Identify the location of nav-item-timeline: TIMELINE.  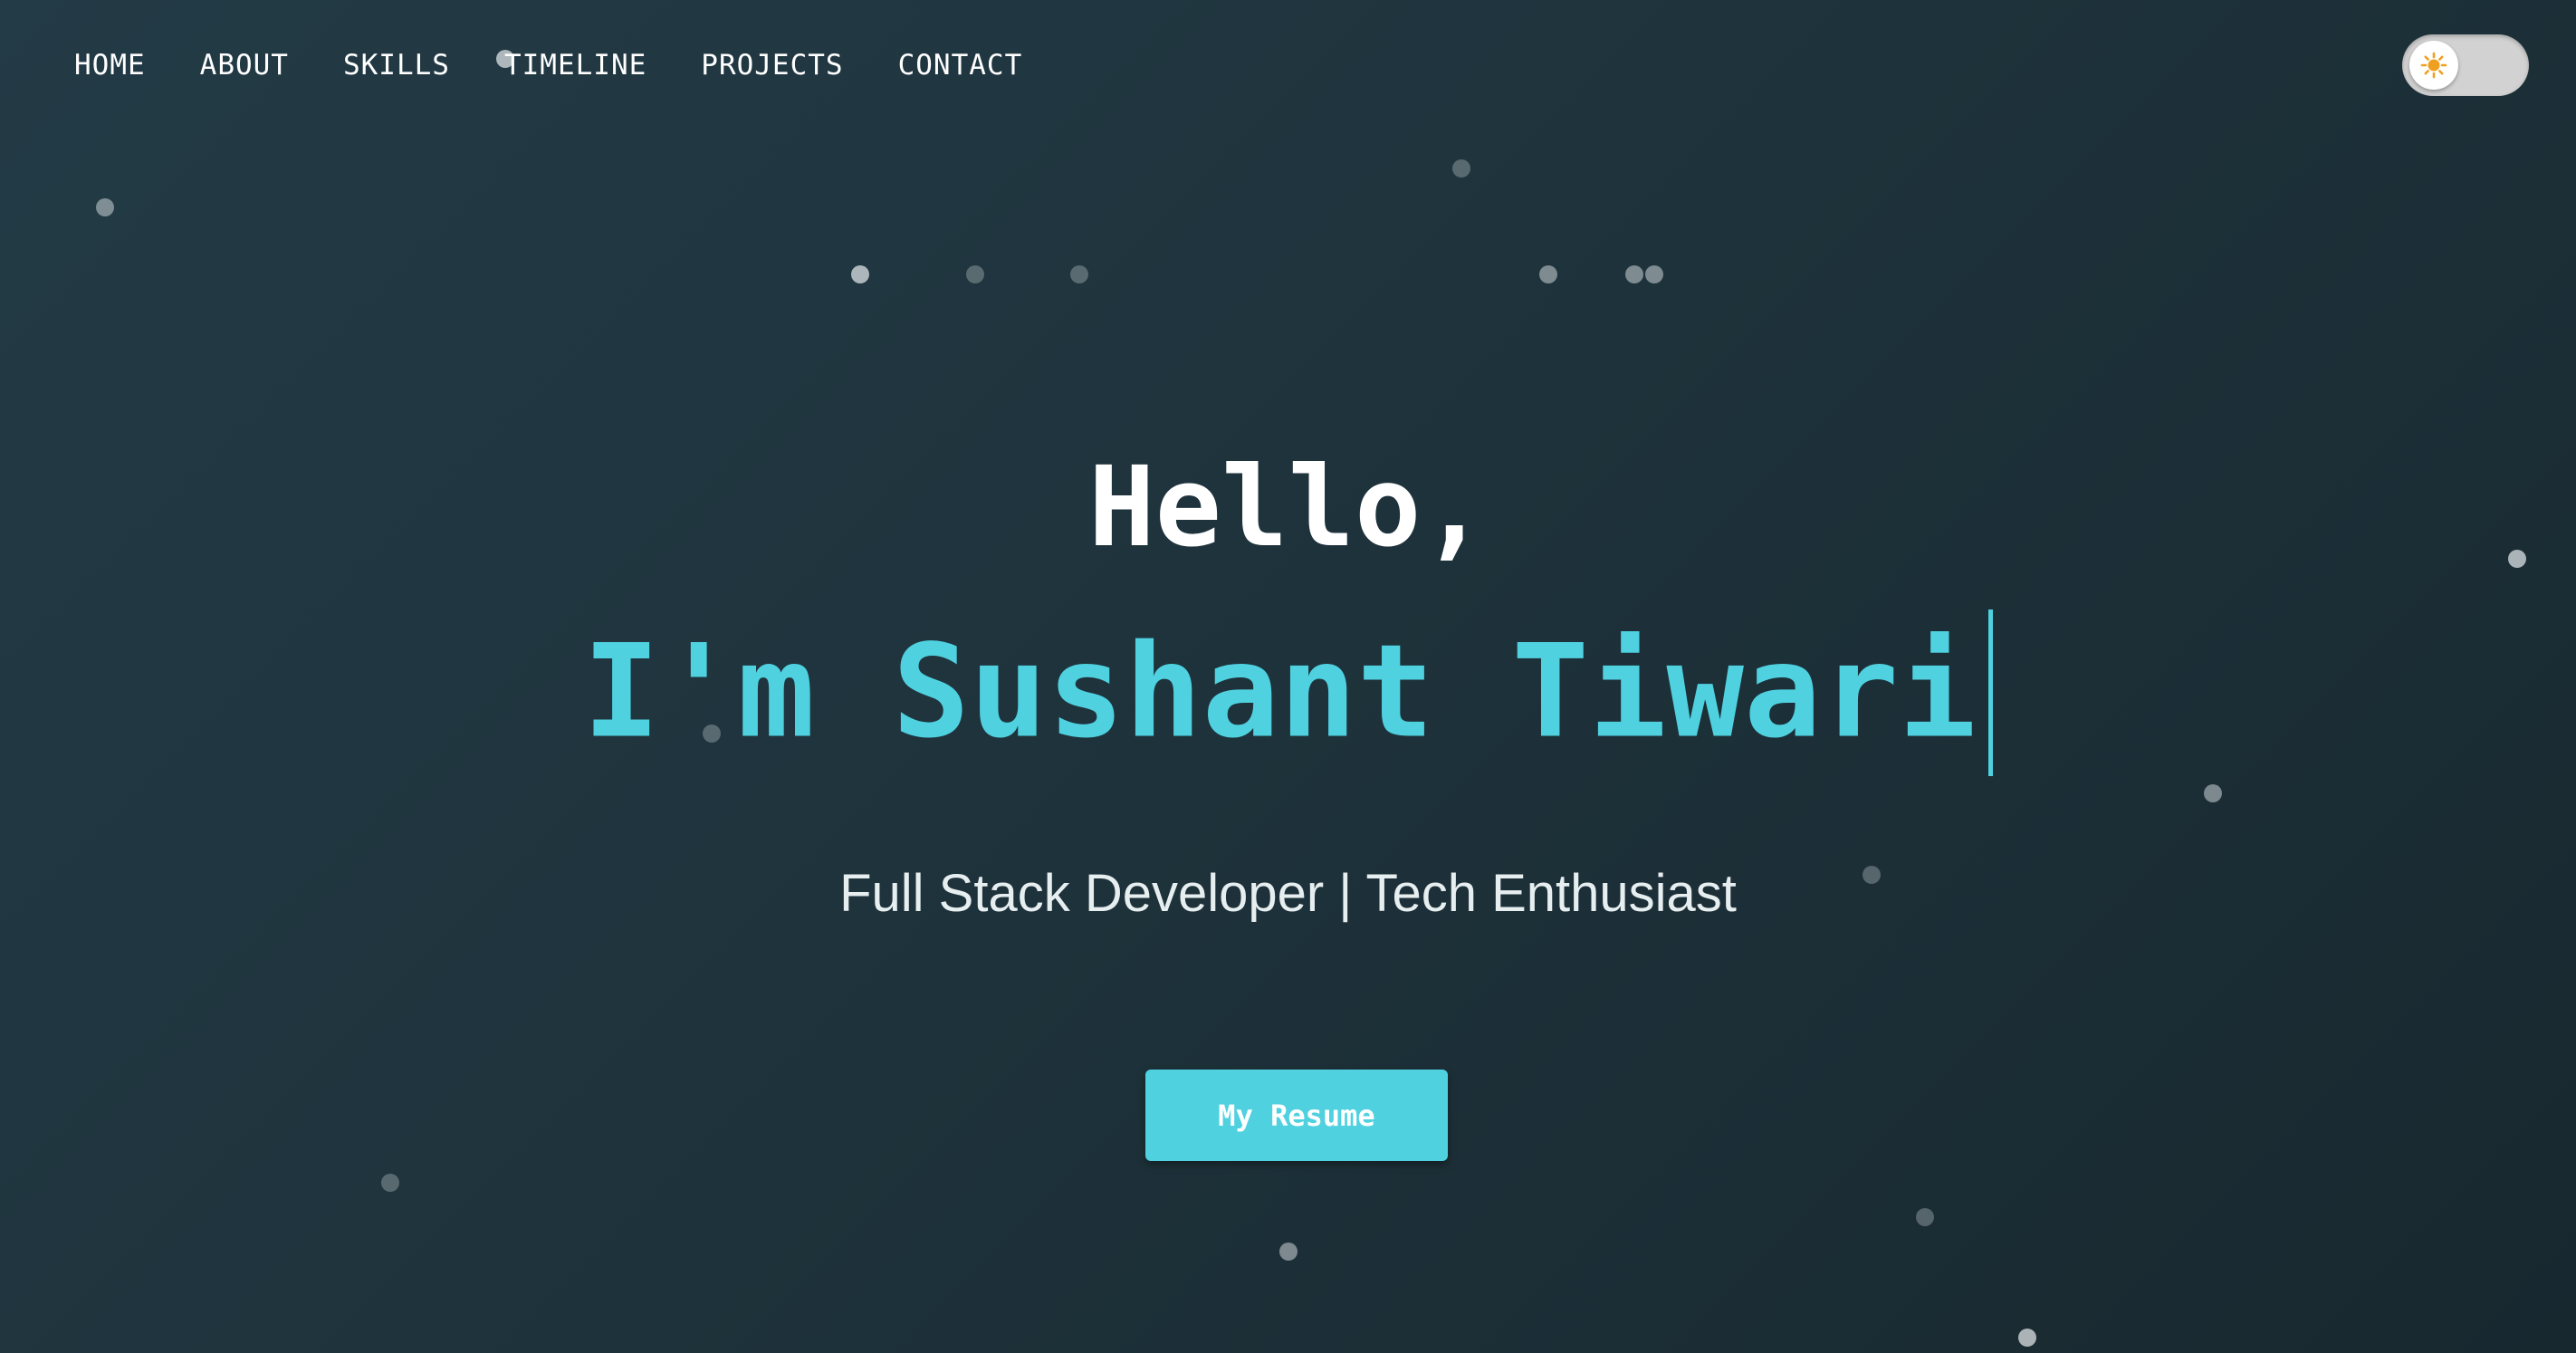
(575, 65).